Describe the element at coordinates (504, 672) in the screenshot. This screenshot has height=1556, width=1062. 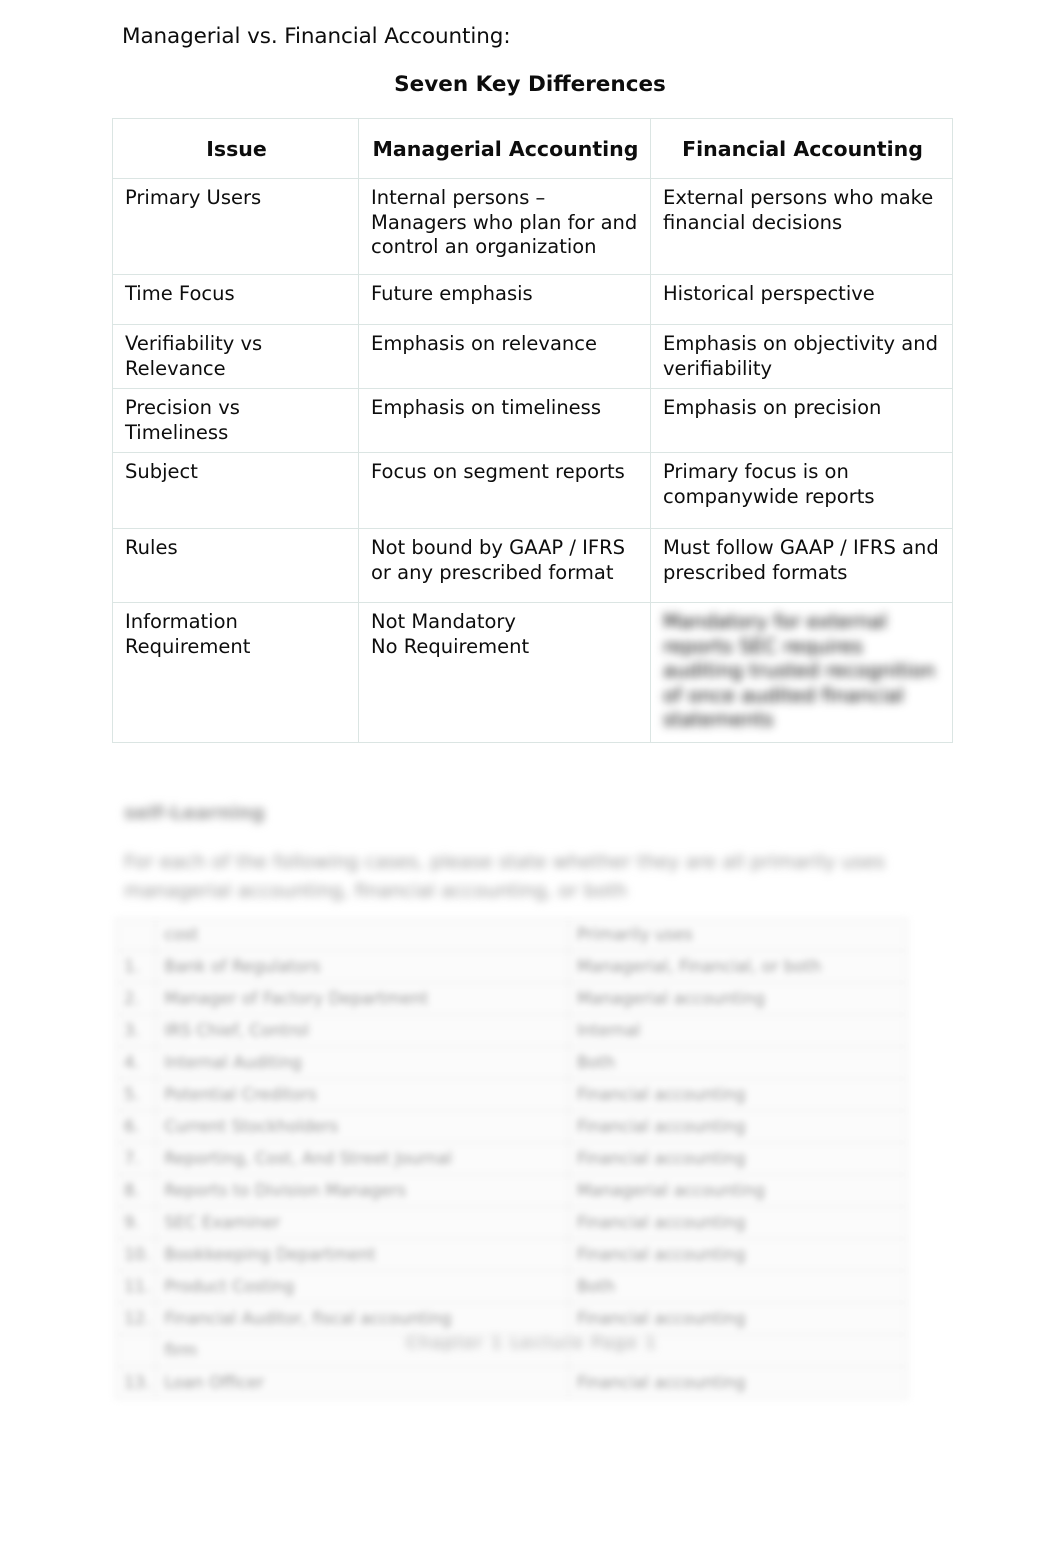
I see `cell-managerial: Not Mandatory No Requirement` at that location.